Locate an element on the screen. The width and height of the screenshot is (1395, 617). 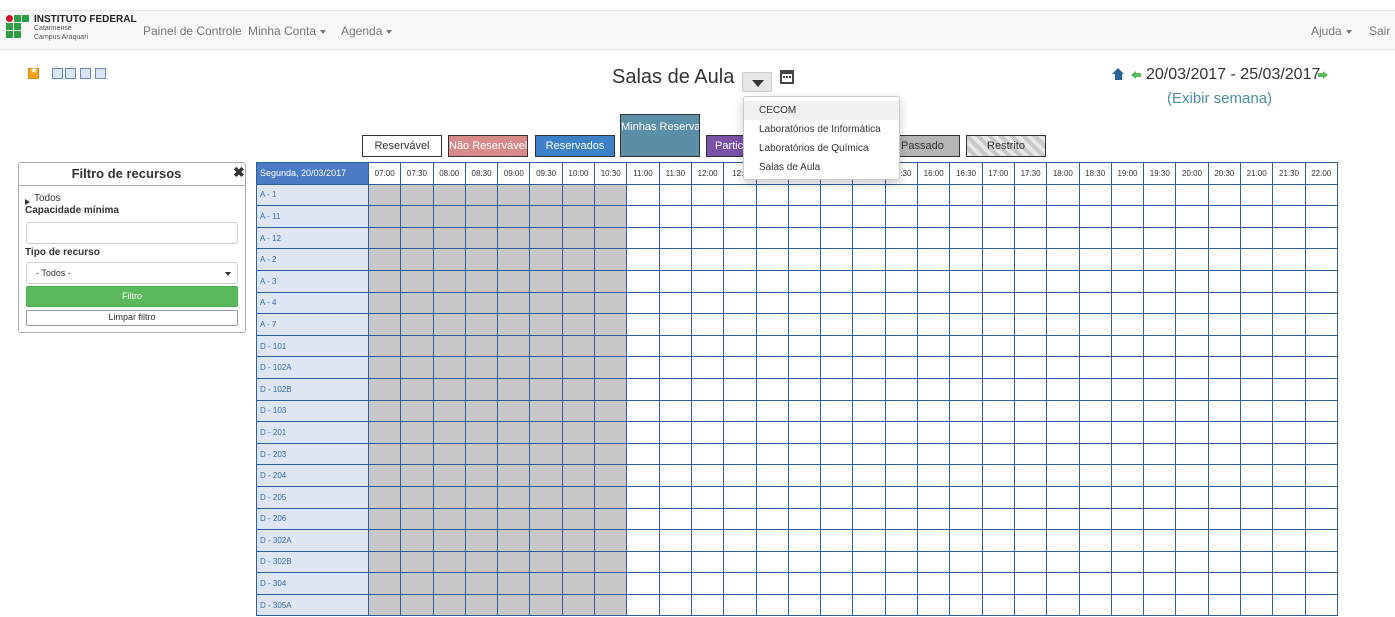
resource-name-link: D - 304 is located at coordinates (312, 583).